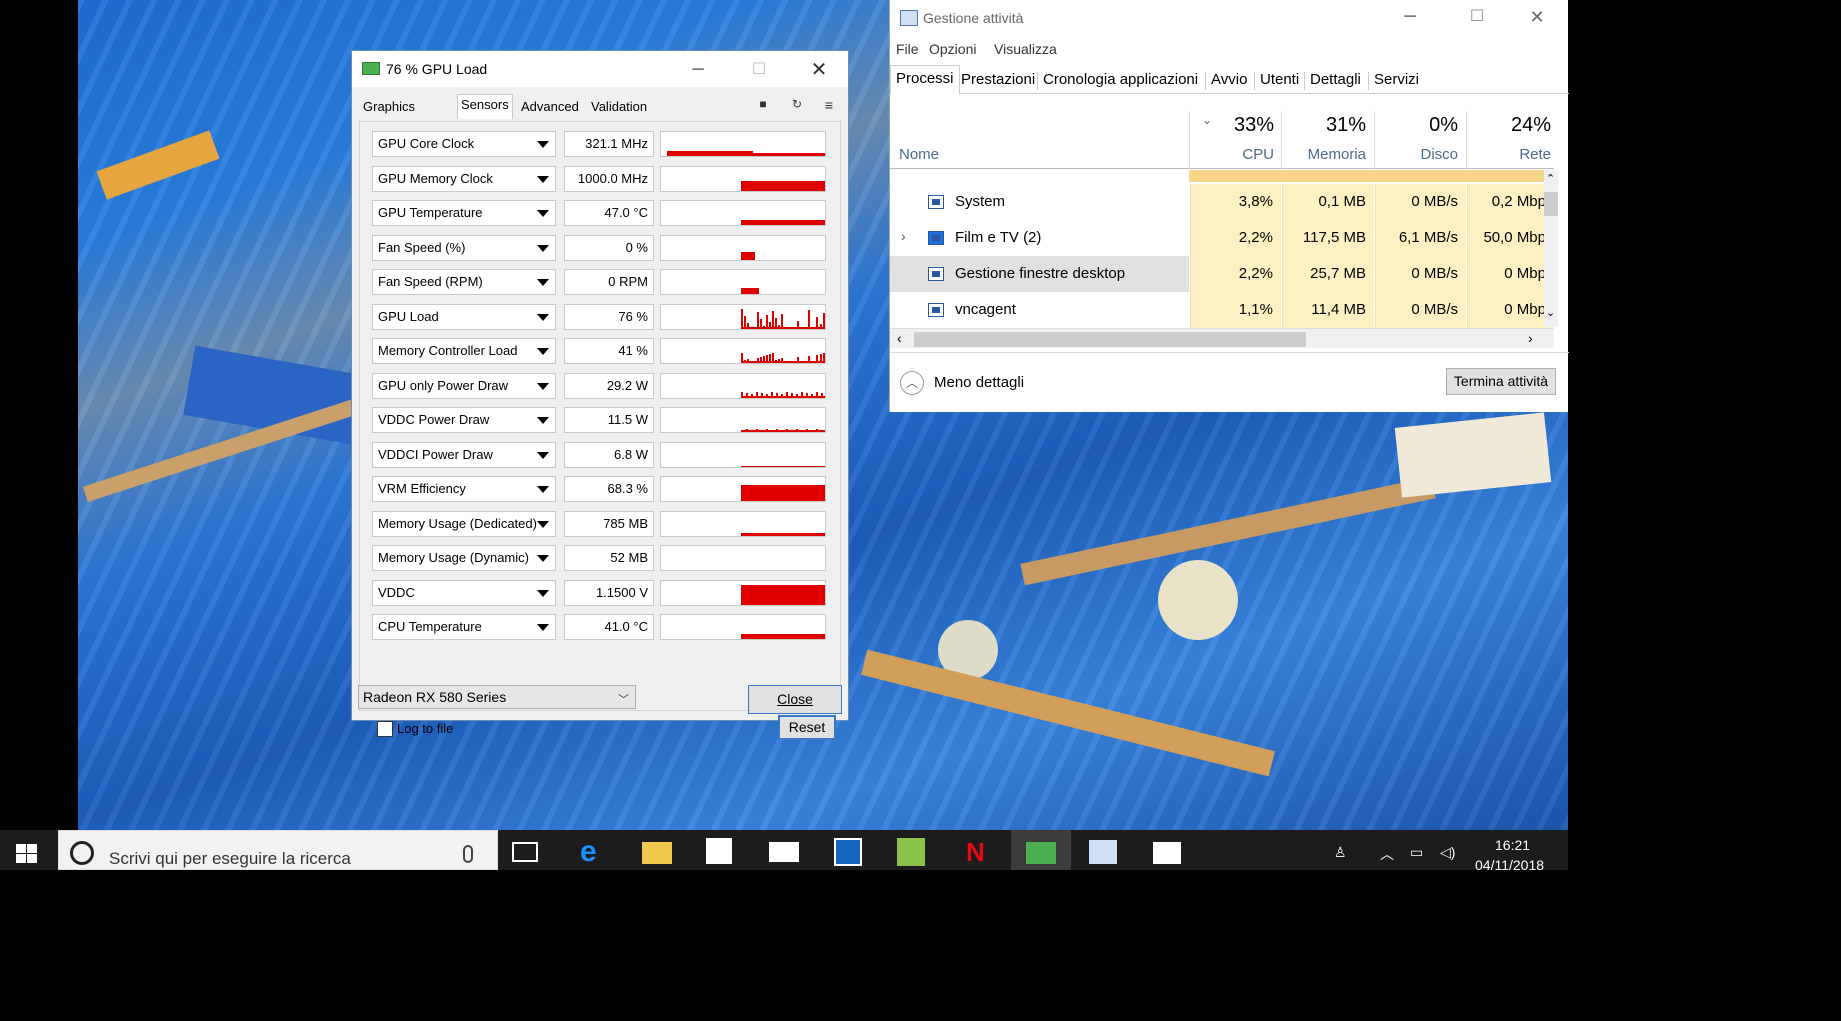 The height and width of the screenshot is (1021, 1841). Describe the element at coordinates (464, 178) in the screenshot. I see `sensor-name-dropdown: GPU Memory Clock` at that location.